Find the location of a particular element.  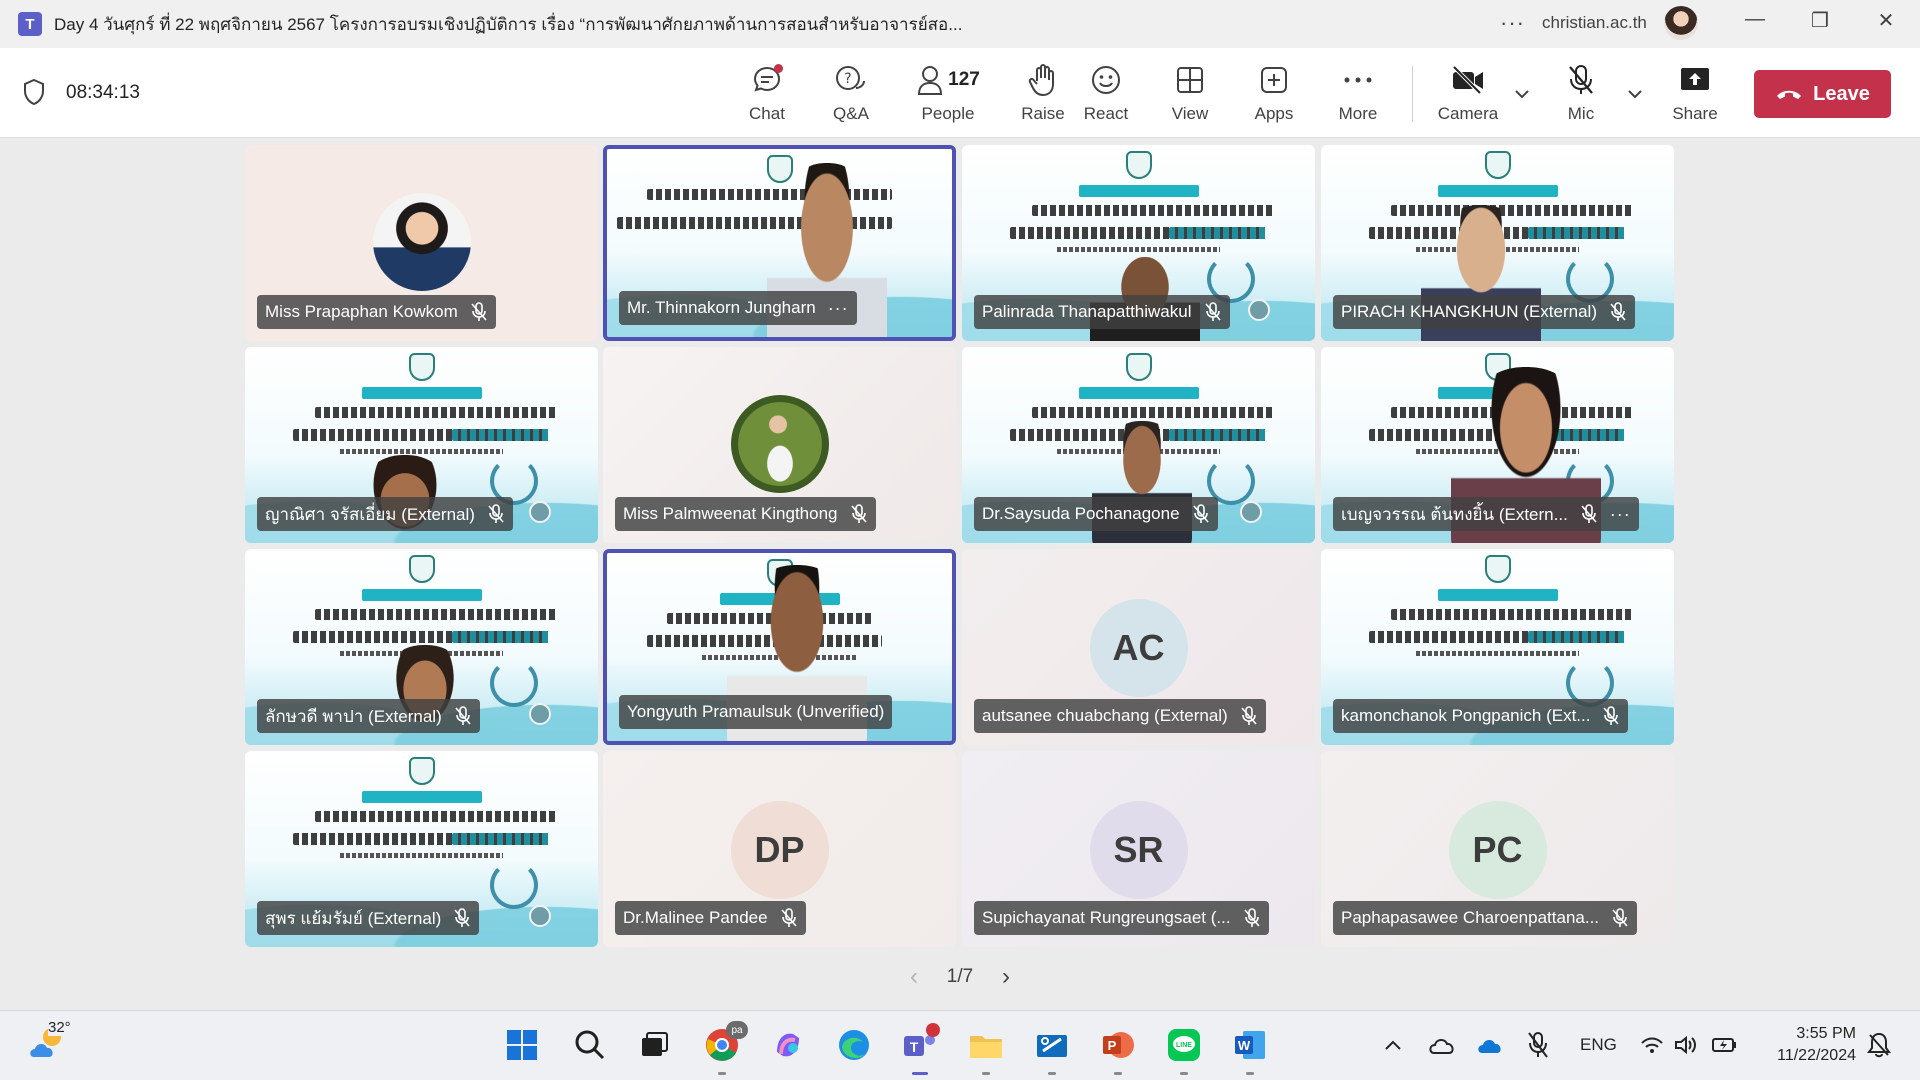

line-app-icon: LINE is located at coordinates (1184, 1045).